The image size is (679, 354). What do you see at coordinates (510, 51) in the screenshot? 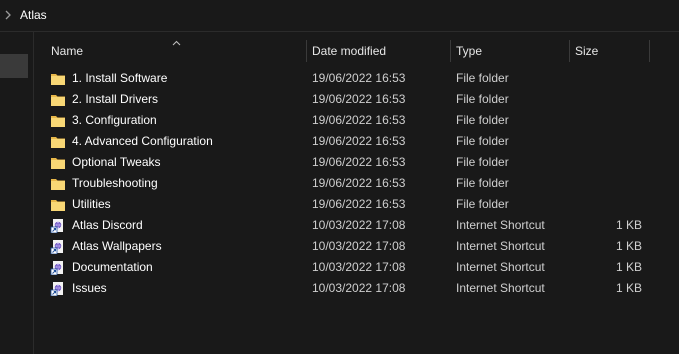
I see `column-header-type: Type` at bounding box center [510, 51].